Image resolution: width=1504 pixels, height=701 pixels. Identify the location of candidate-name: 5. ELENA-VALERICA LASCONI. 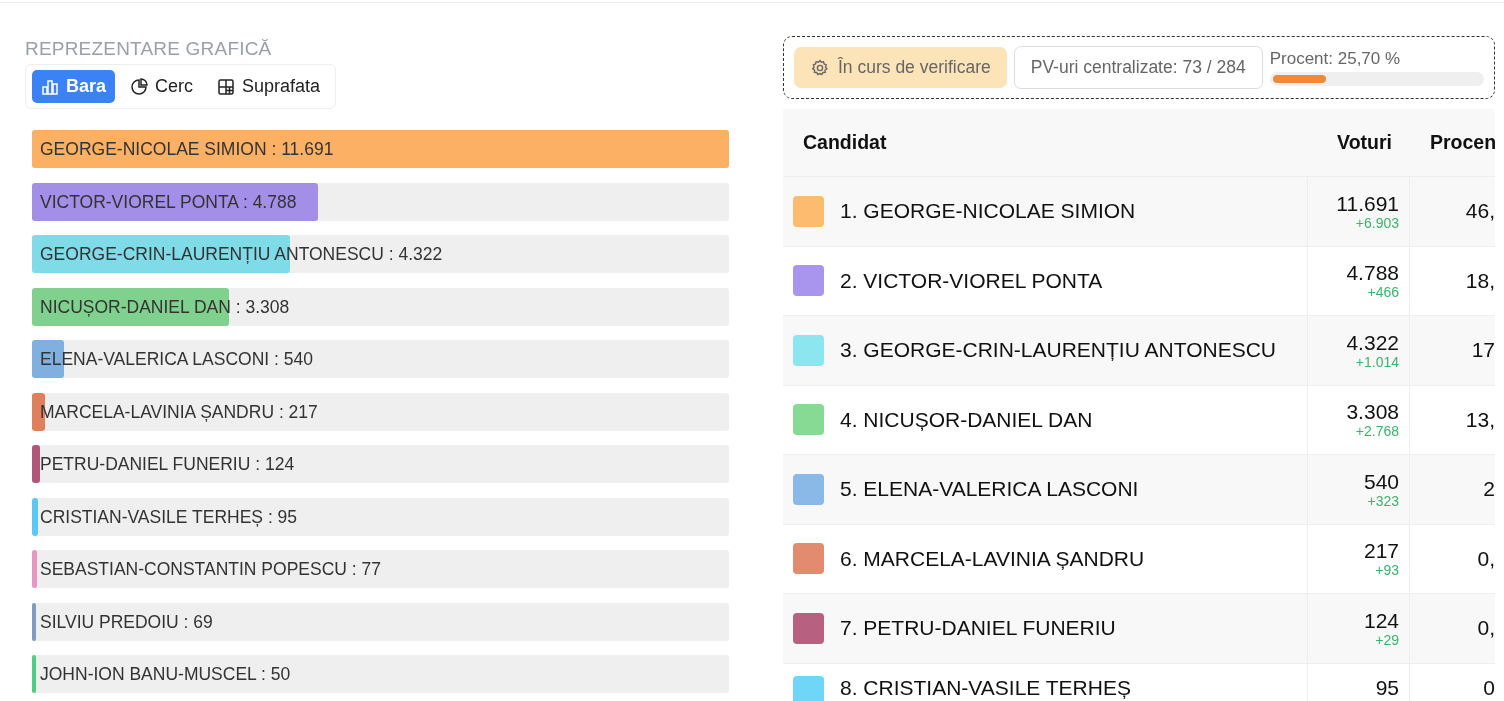
(989, 489).